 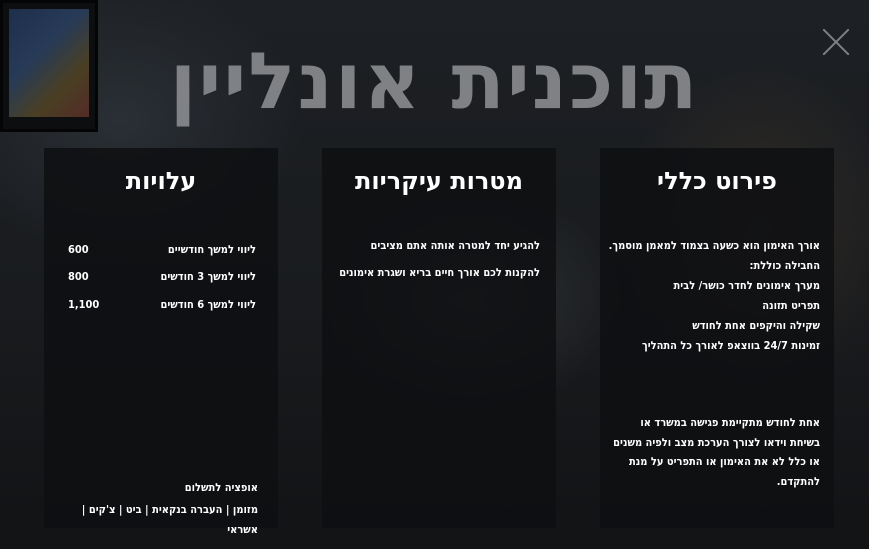 I want to click on cost-label: ליווי למשך 6 חודשים, so click(x=208, y=304).